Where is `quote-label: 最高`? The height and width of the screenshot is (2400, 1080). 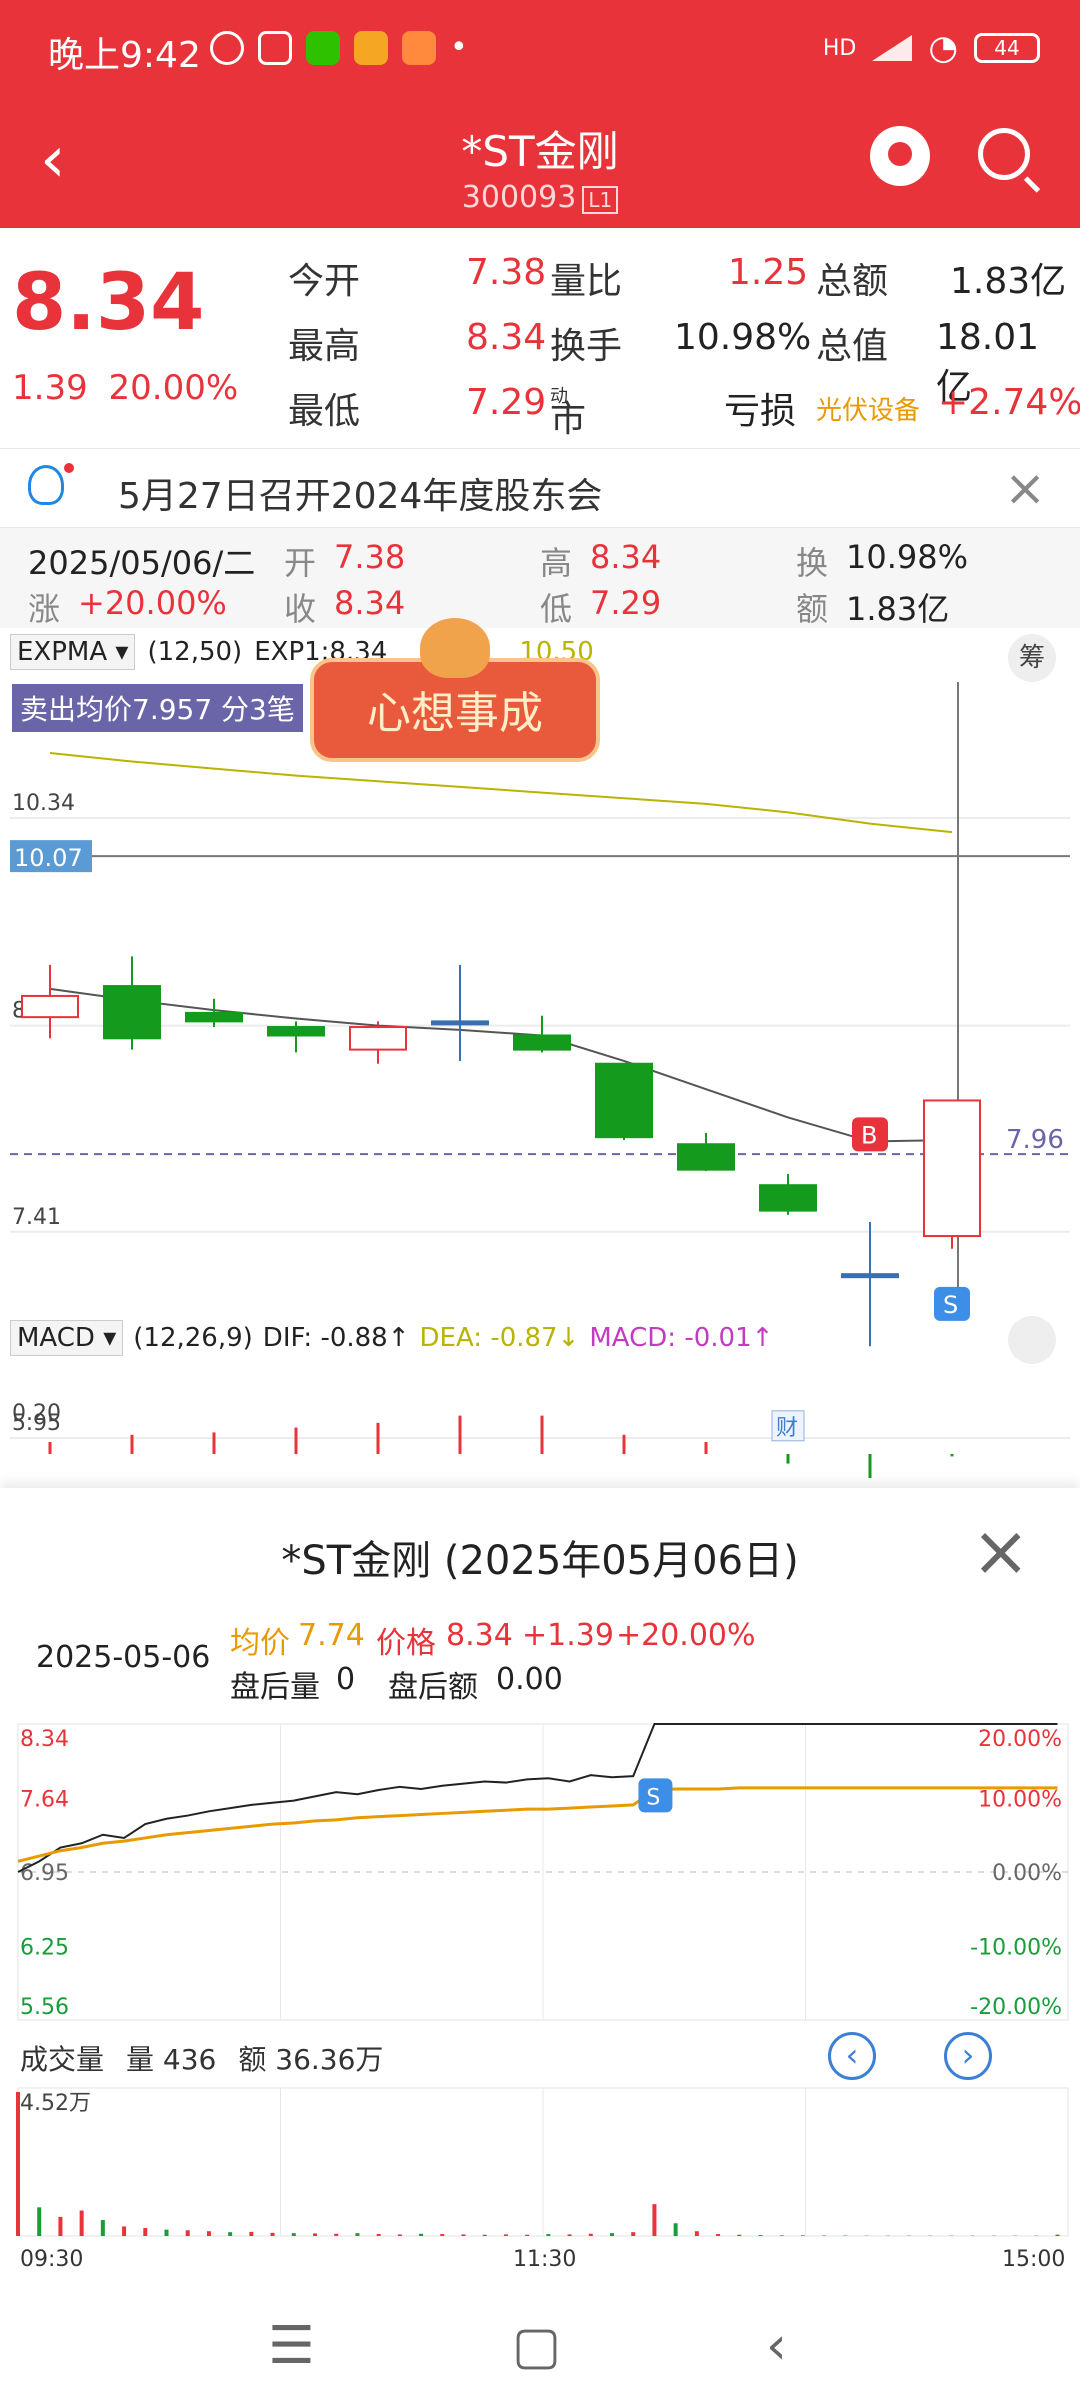 quote-label: 最高 is located at coordinates (324, 346).